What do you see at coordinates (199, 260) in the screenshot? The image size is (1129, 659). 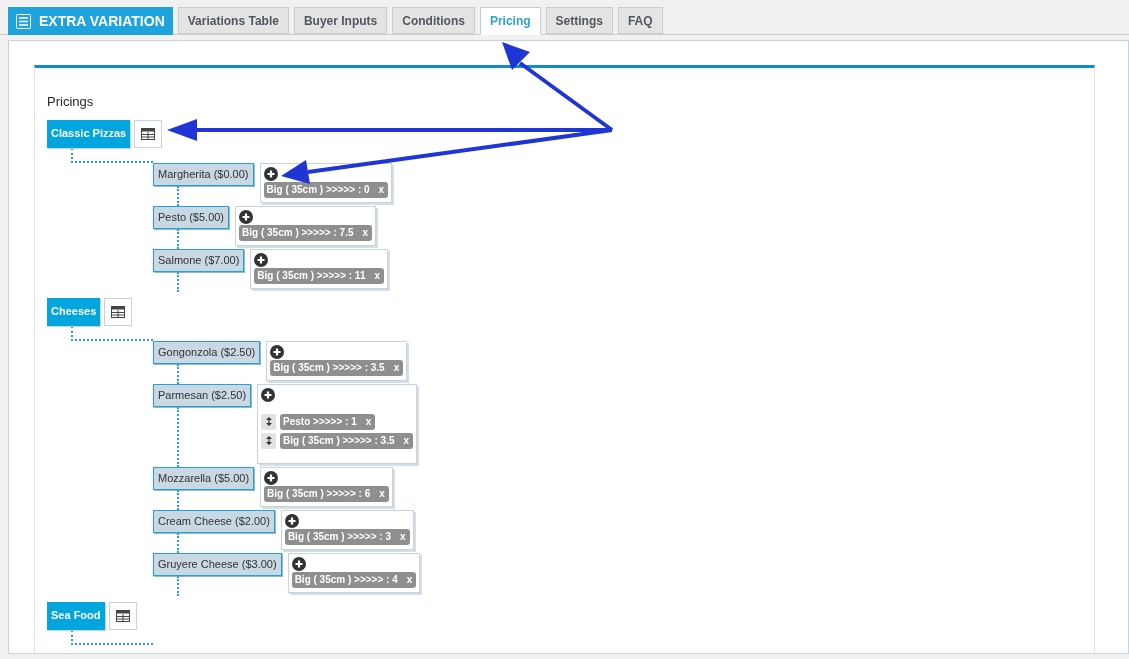 I see `option-label: Salmone ($7.00)` at bounding box center [199, 260].